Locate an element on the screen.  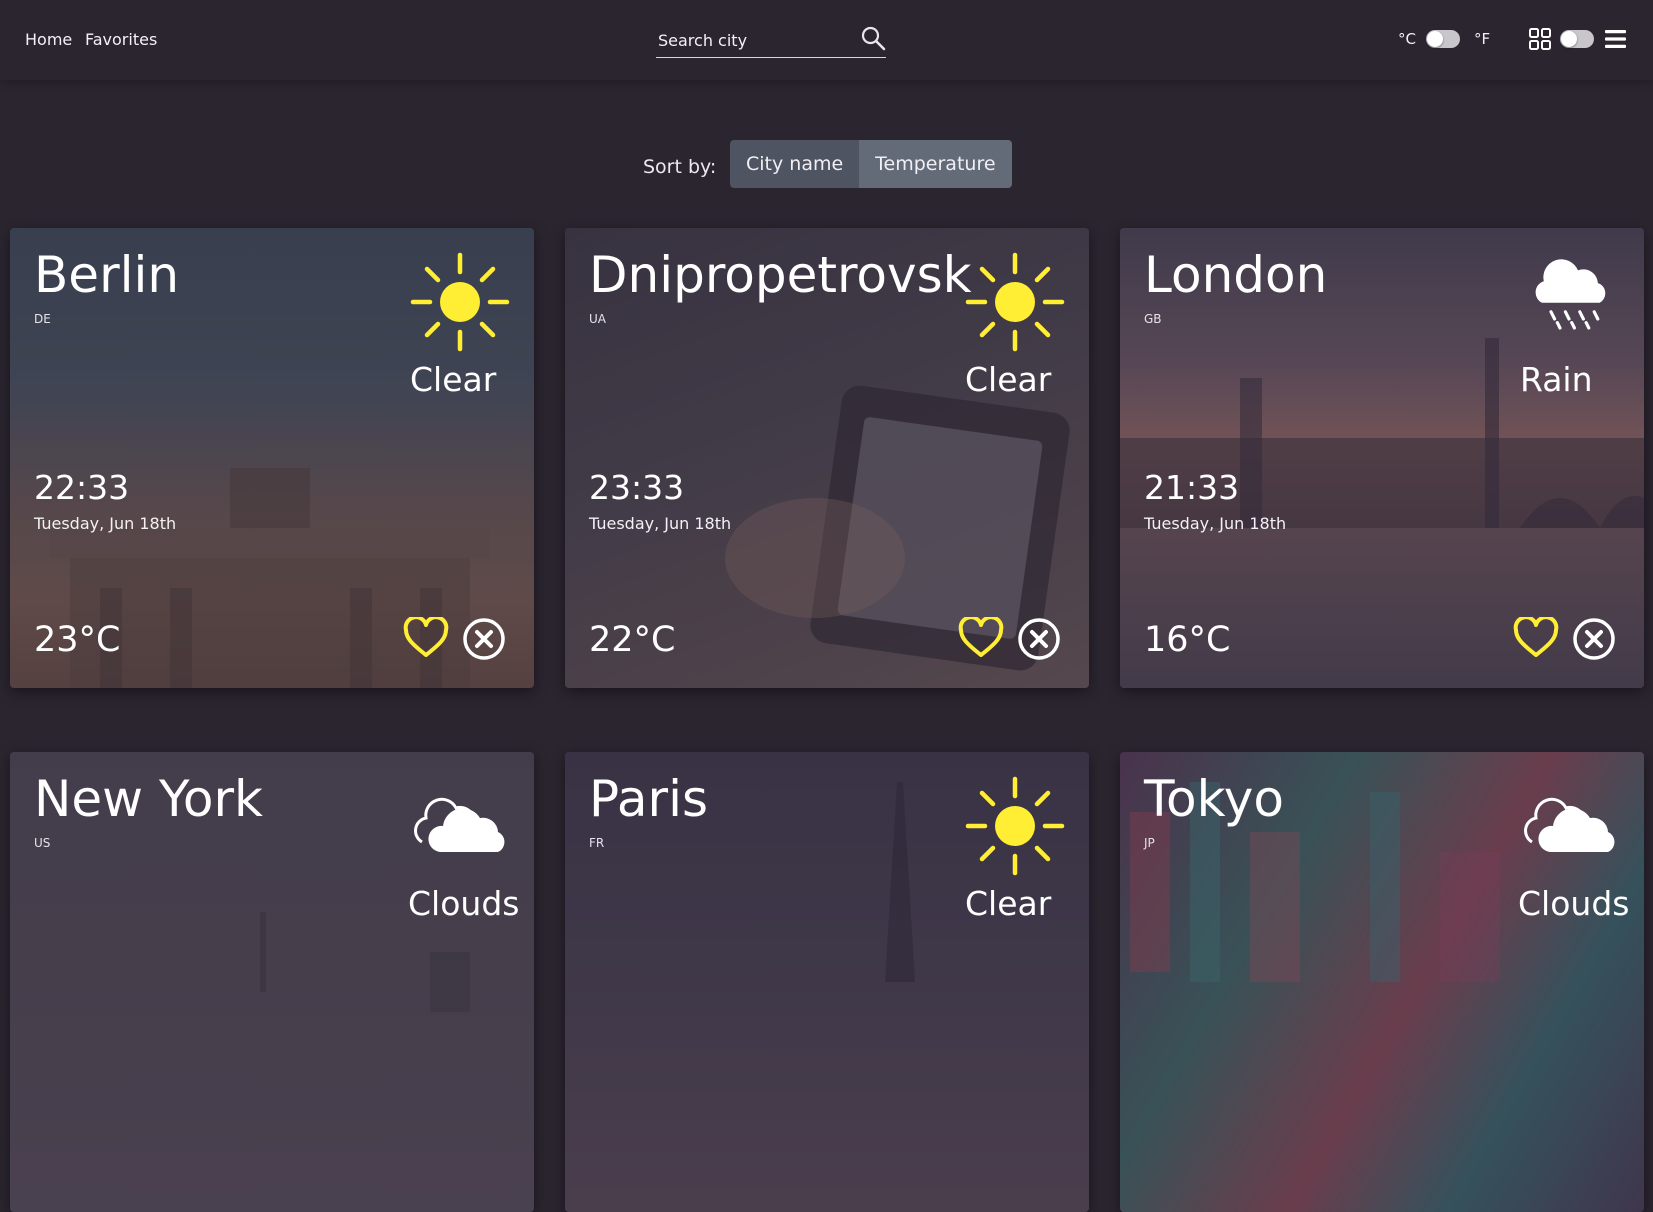
temperature: 22°C is located at coordinates (632, 640).